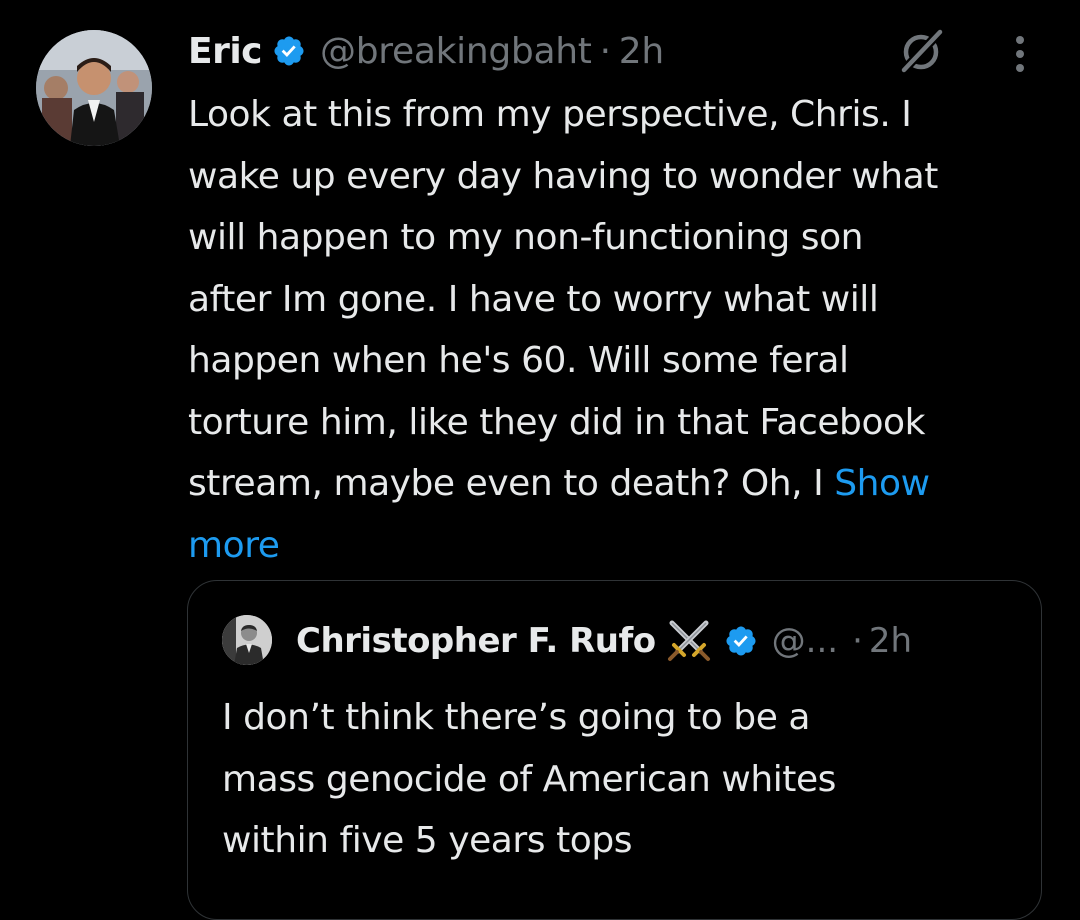 The image size is (1080, 920). What do you see at coordinates (623, 546) in the screenshot?
I see `show-more-line: more` at bounding box center [623, 546].